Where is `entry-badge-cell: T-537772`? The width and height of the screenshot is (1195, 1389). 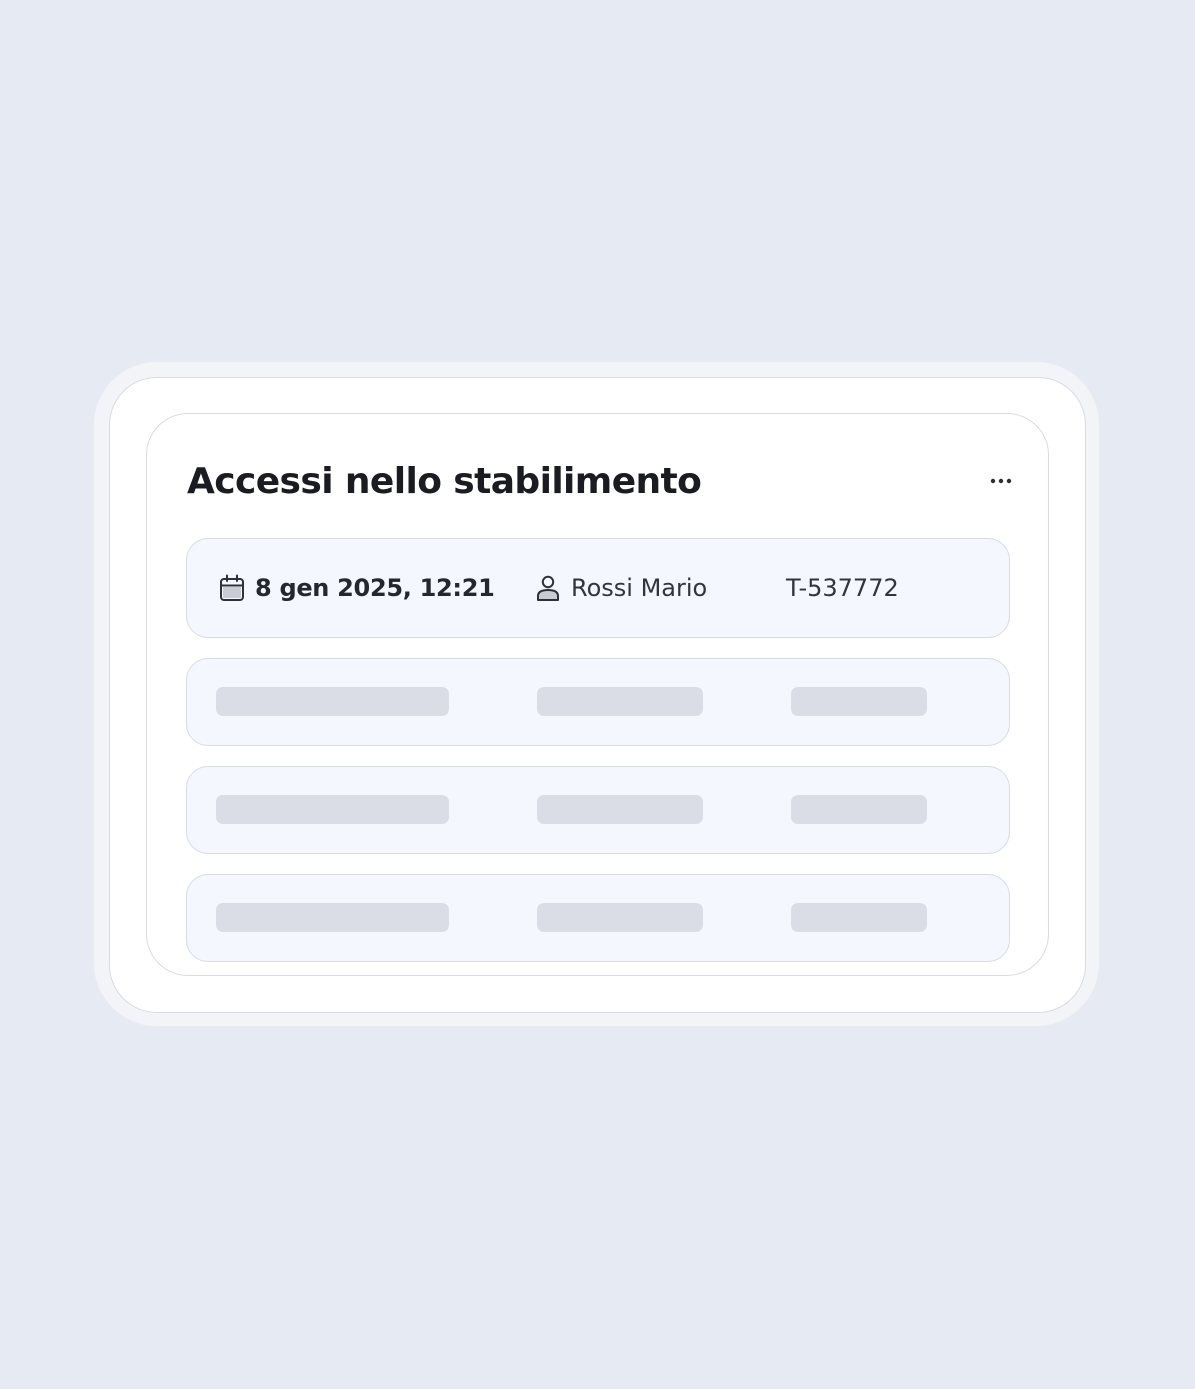 entry-badge-cell: T-537772 is located at coordinates (842, 588).